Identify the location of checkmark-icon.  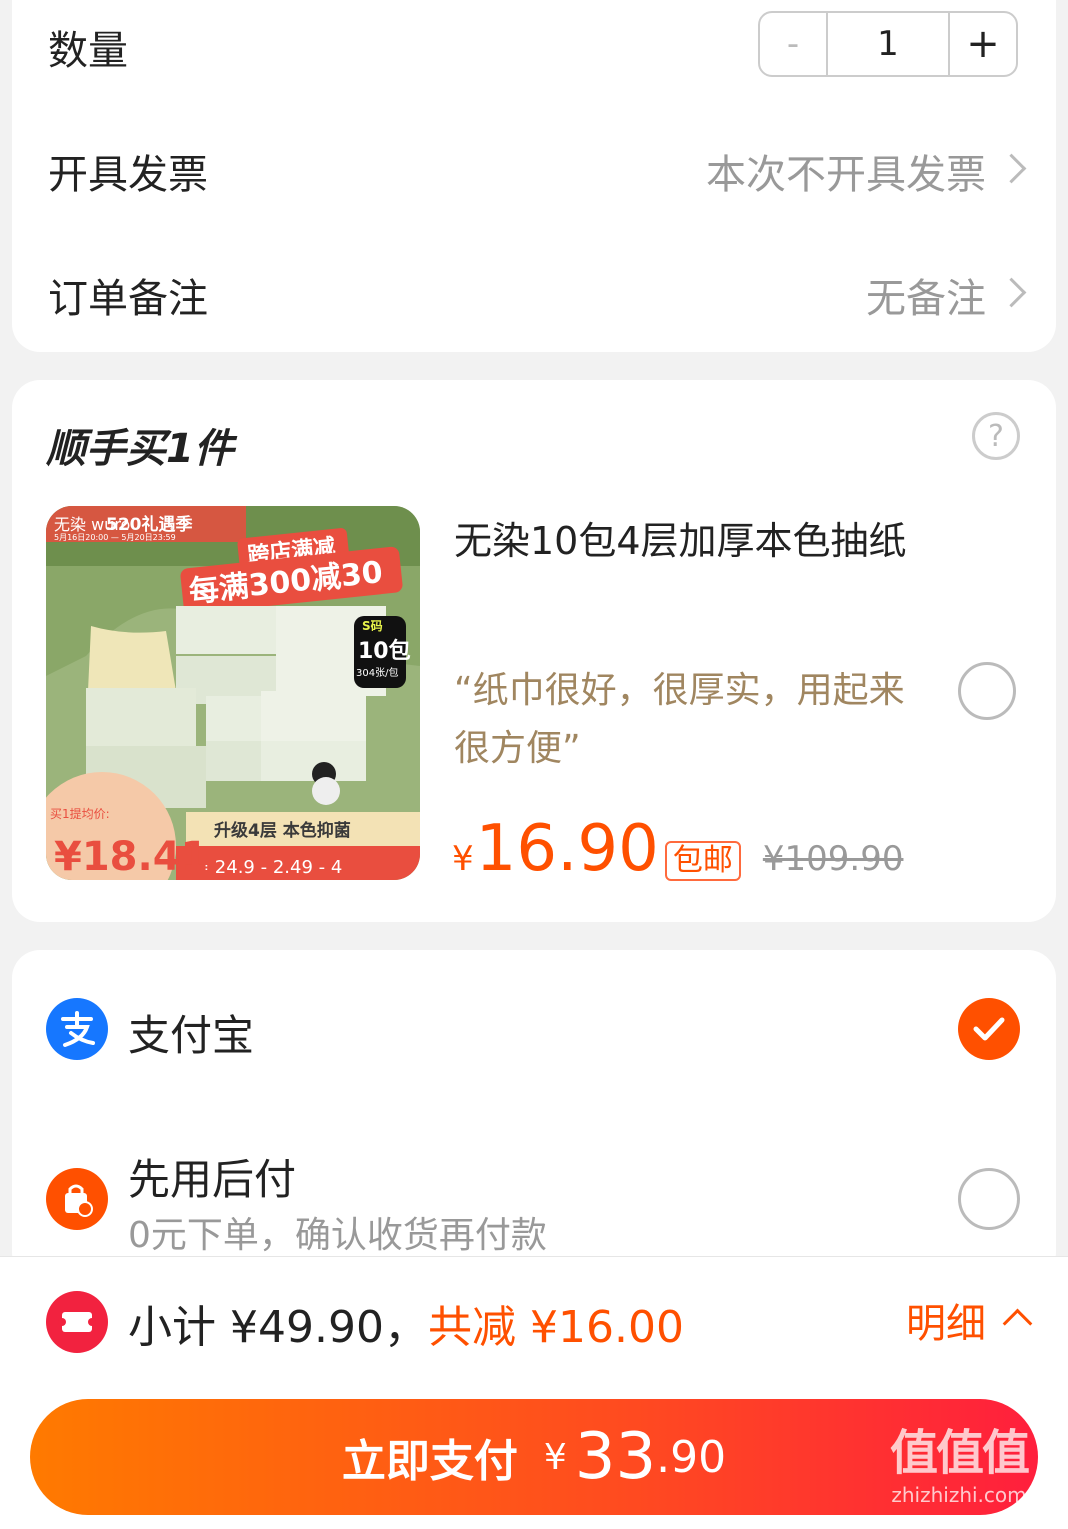
(989, 1029).